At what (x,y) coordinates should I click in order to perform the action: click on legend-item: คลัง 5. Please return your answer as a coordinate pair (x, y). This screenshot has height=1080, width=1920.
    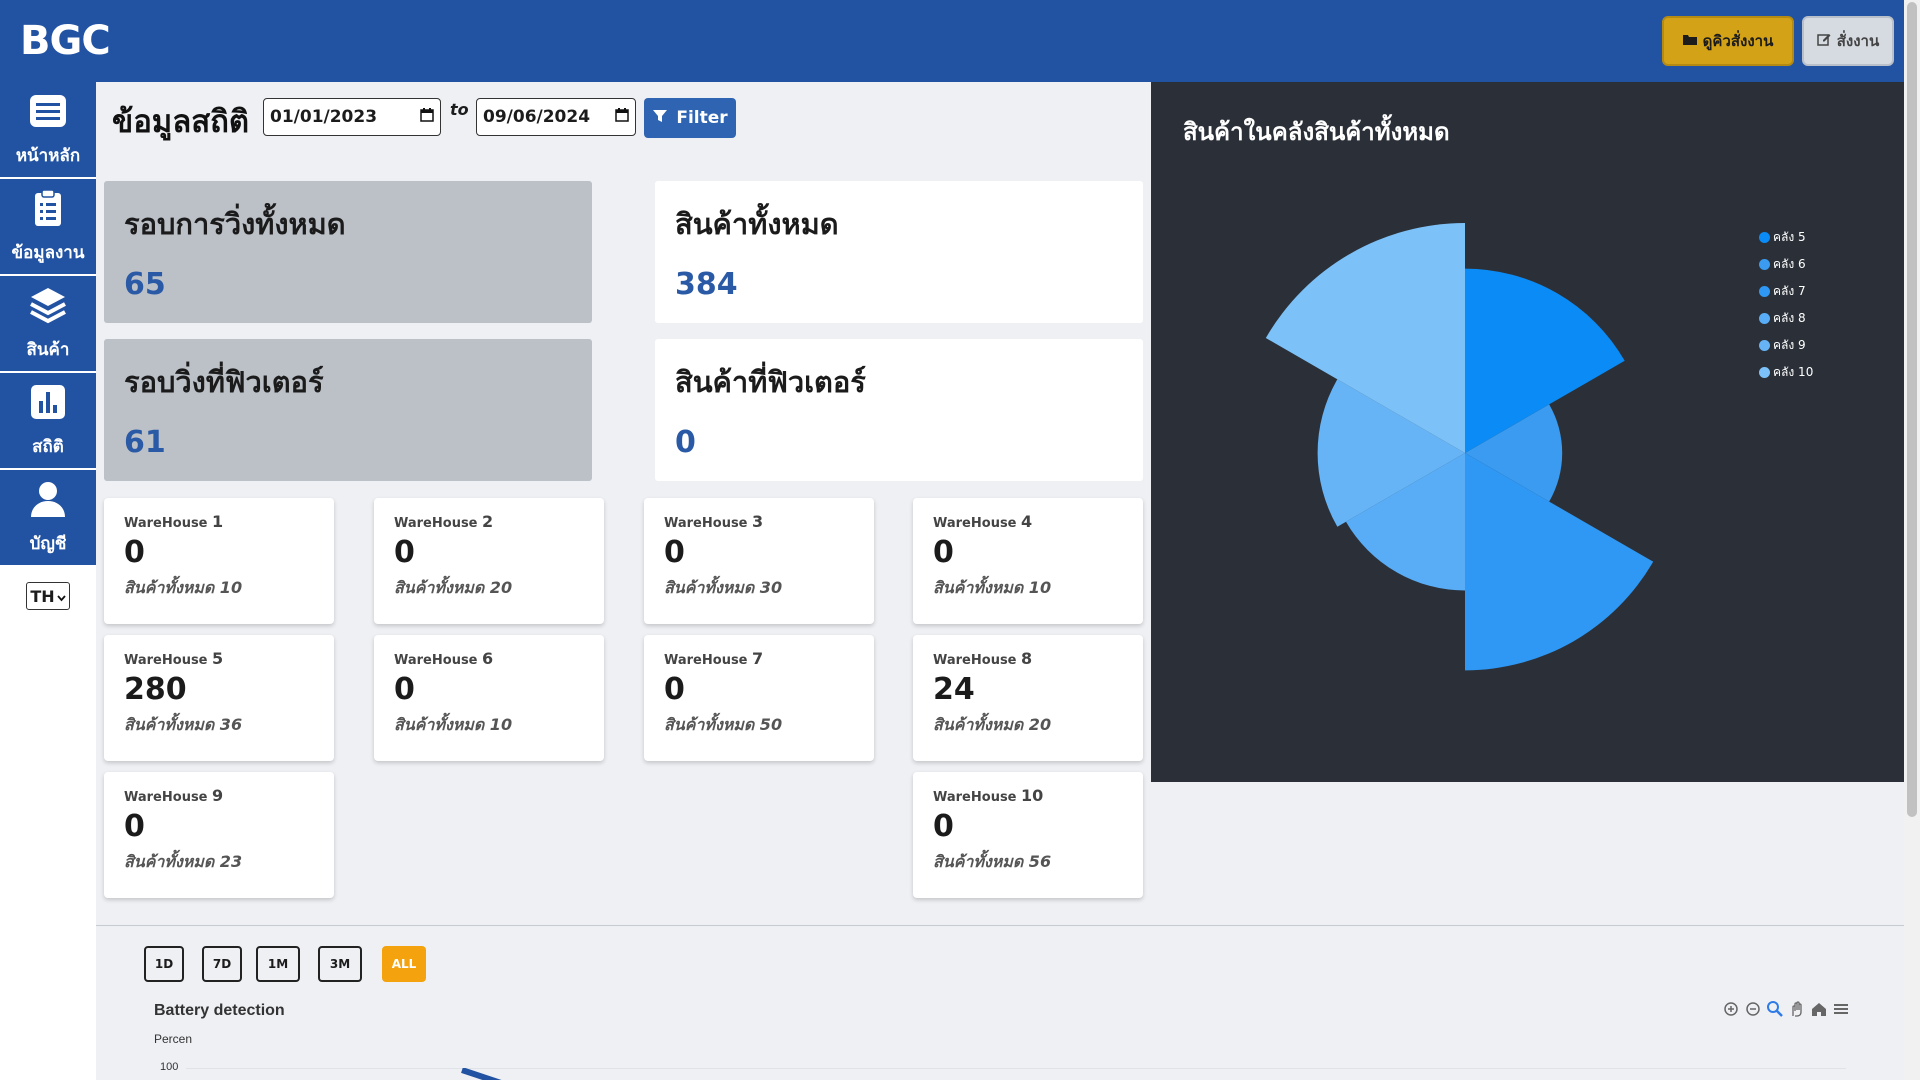
    Looking at the image, I should click on (1786, 237).